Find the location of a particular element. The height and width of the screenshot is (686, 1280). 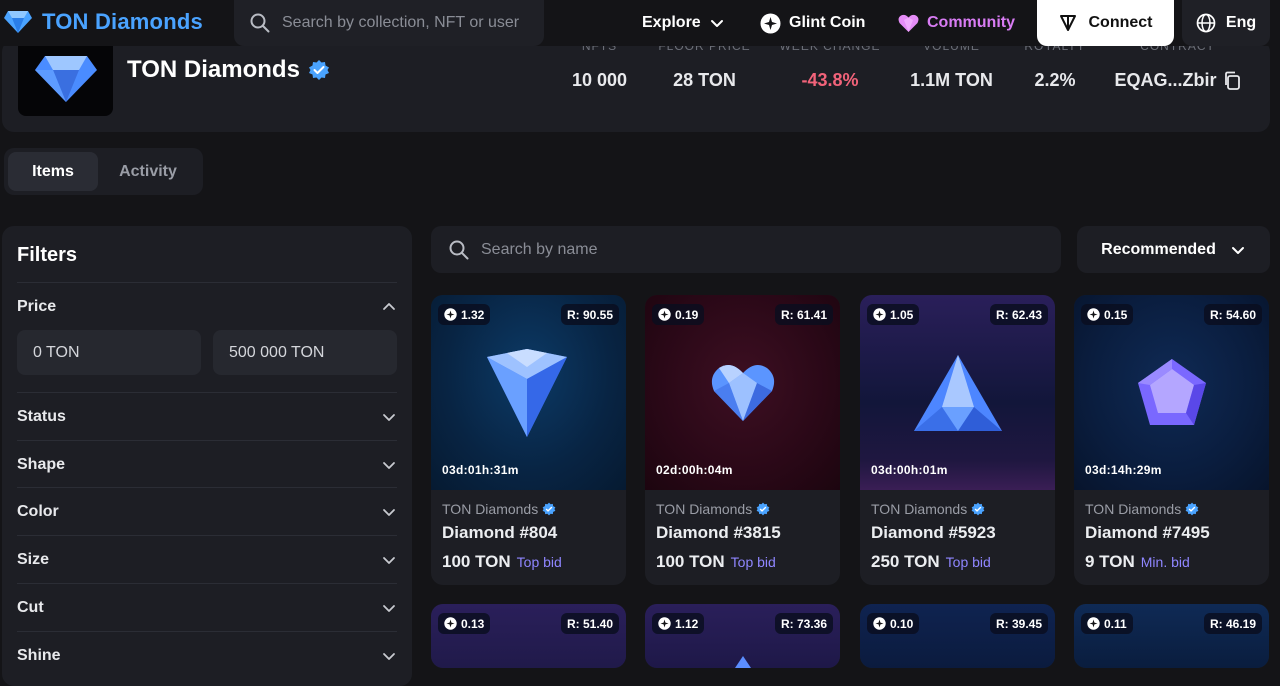

nft-card: 0.13 R: 51.40 is located at coordinates (528, 636).